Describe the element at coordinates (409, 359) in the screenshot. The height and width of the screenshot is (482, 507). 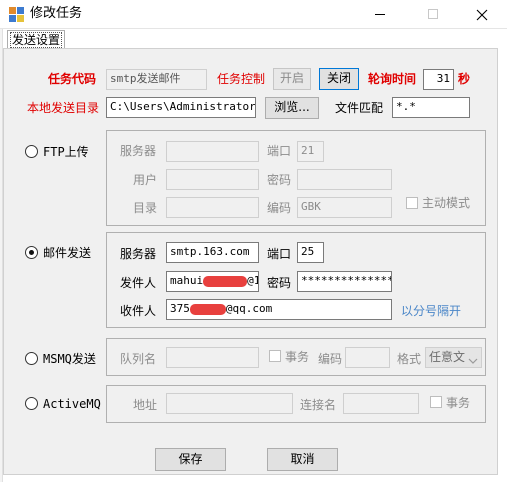
I see `format-label: 格式` at that location.